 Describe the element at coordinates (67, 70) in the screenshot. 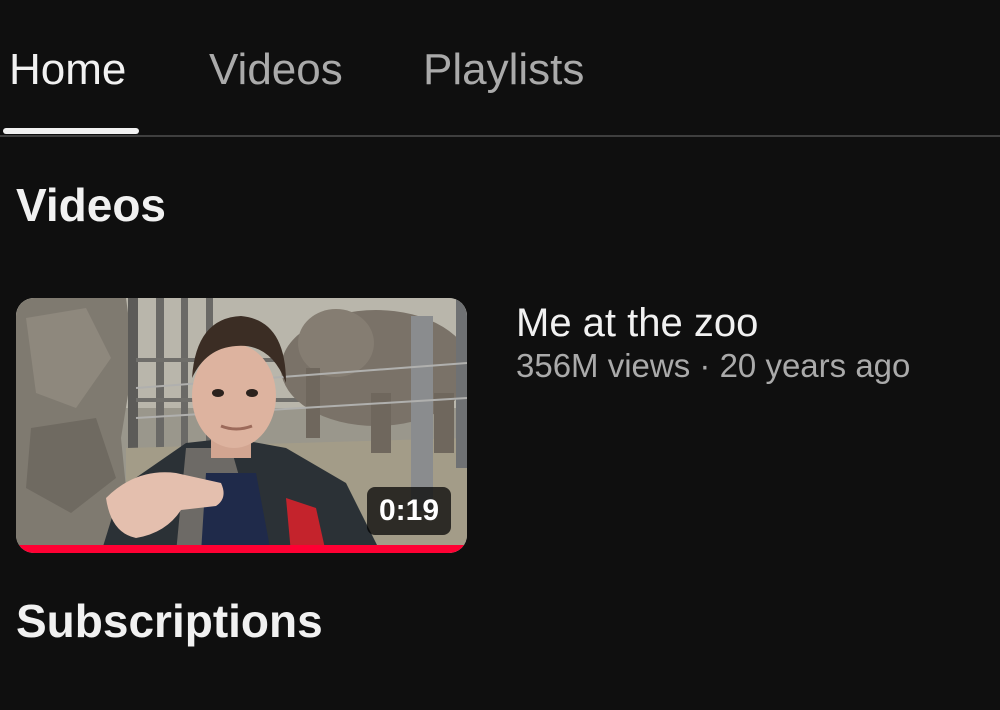

I see `tab-home: Home` at that location.